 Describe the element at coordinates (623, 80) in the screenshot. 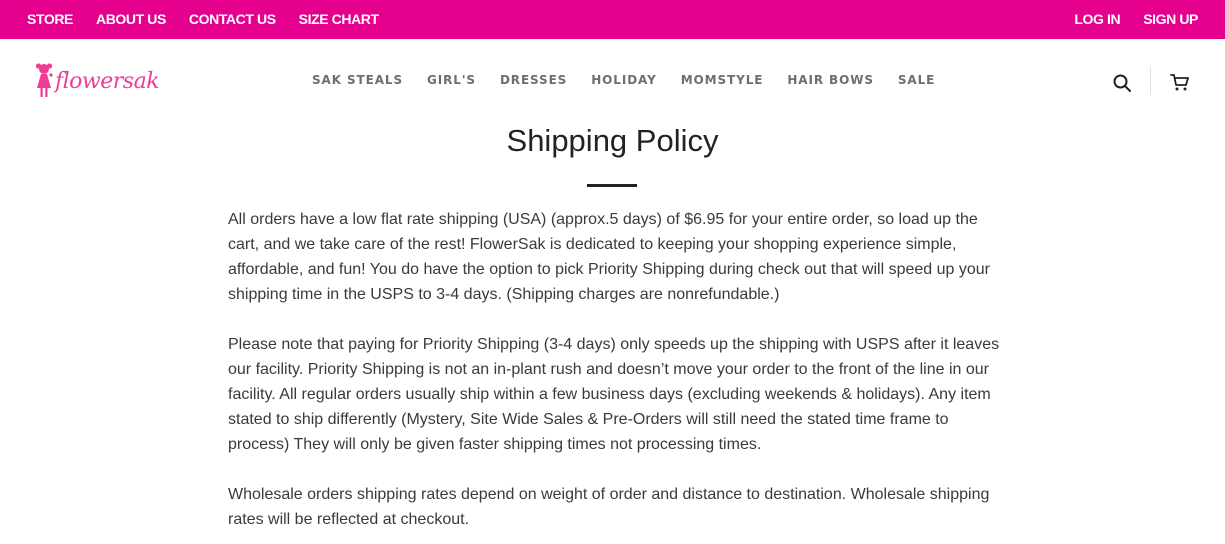

I see `nav-holiday: HOLIDAY` at that location.